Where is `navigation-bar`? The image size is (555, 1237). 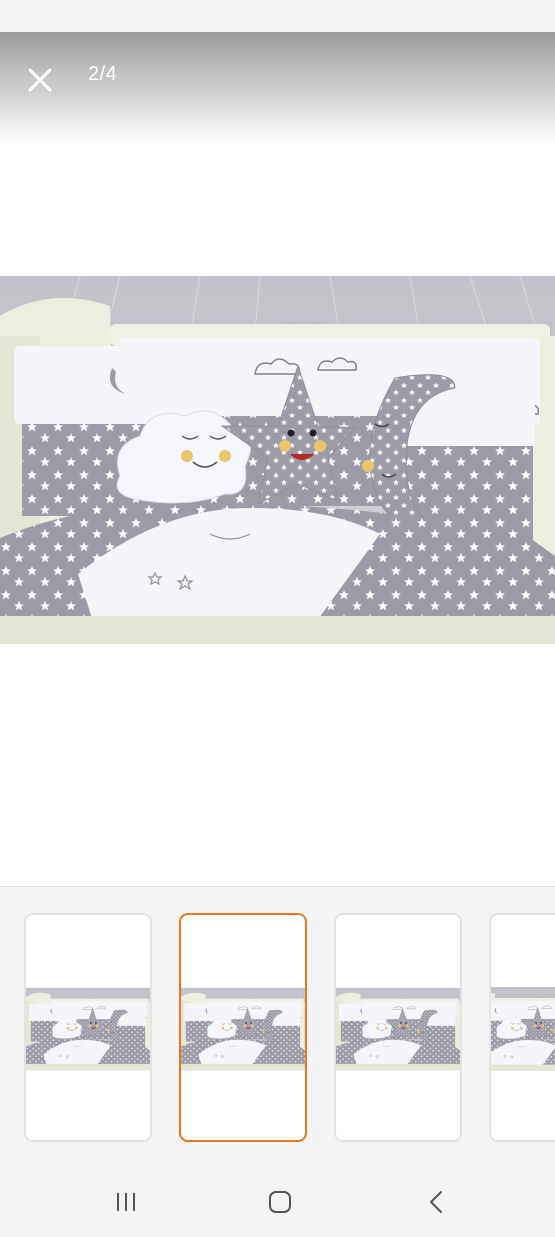
navigation-bar is located at coordinates (277, 1201).